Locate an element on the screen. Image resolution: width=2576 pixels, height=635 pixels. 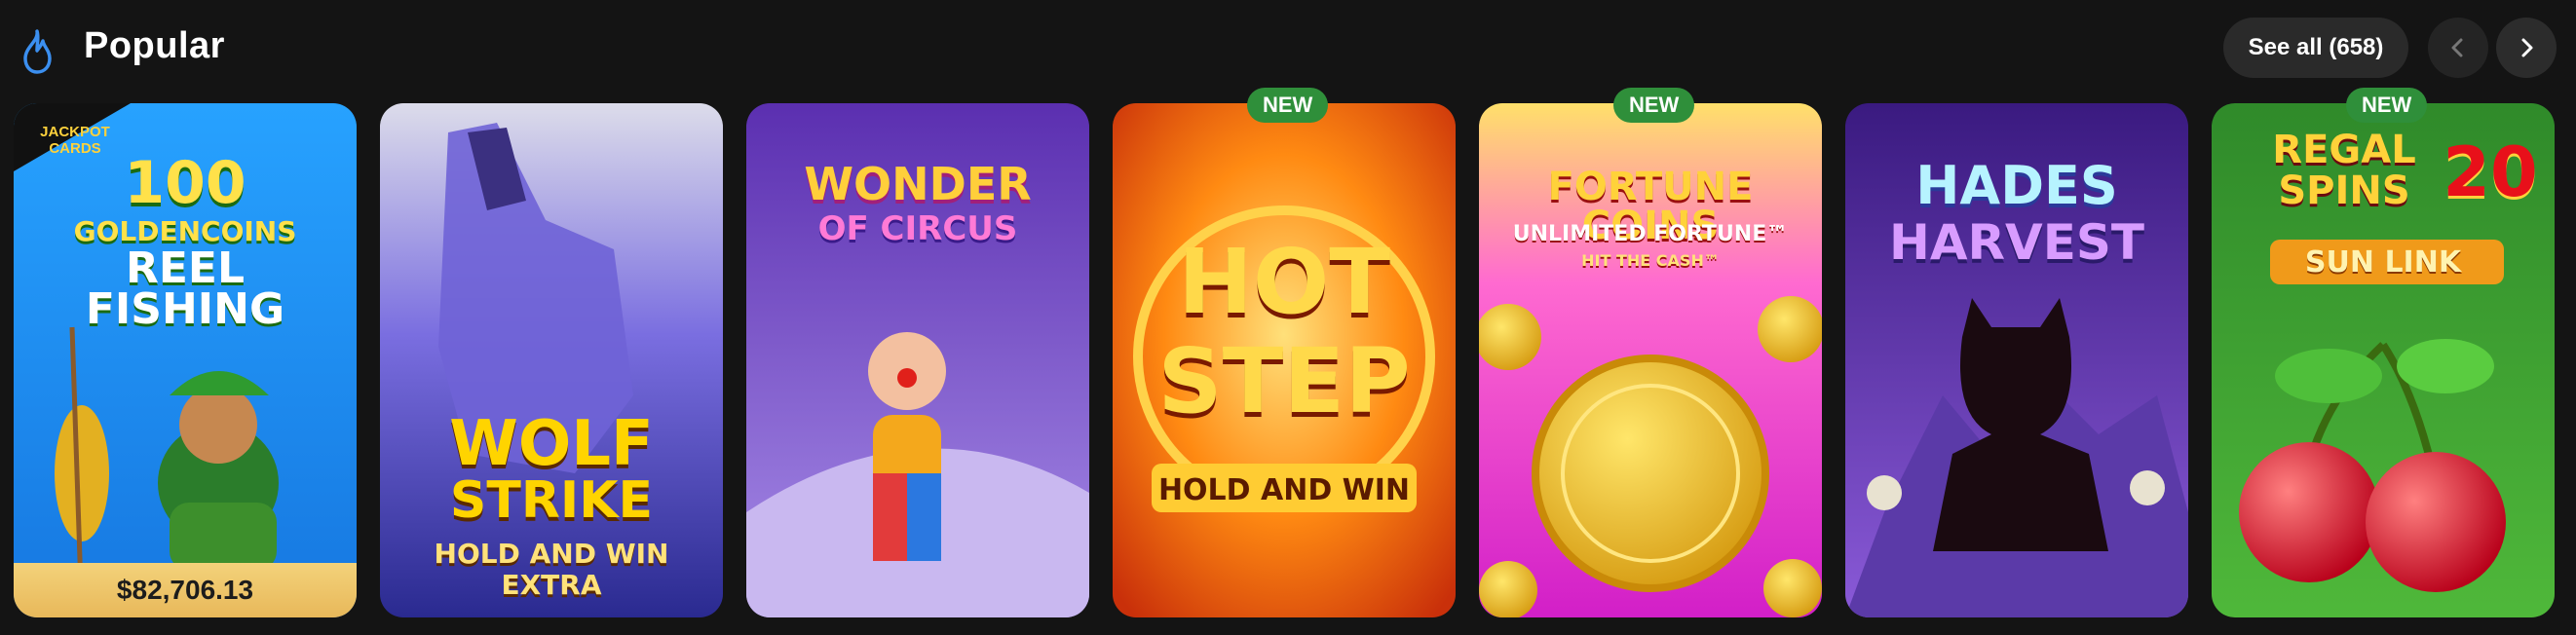
game-title-line: OF CIRCUS is located at coordinates (917, 229).